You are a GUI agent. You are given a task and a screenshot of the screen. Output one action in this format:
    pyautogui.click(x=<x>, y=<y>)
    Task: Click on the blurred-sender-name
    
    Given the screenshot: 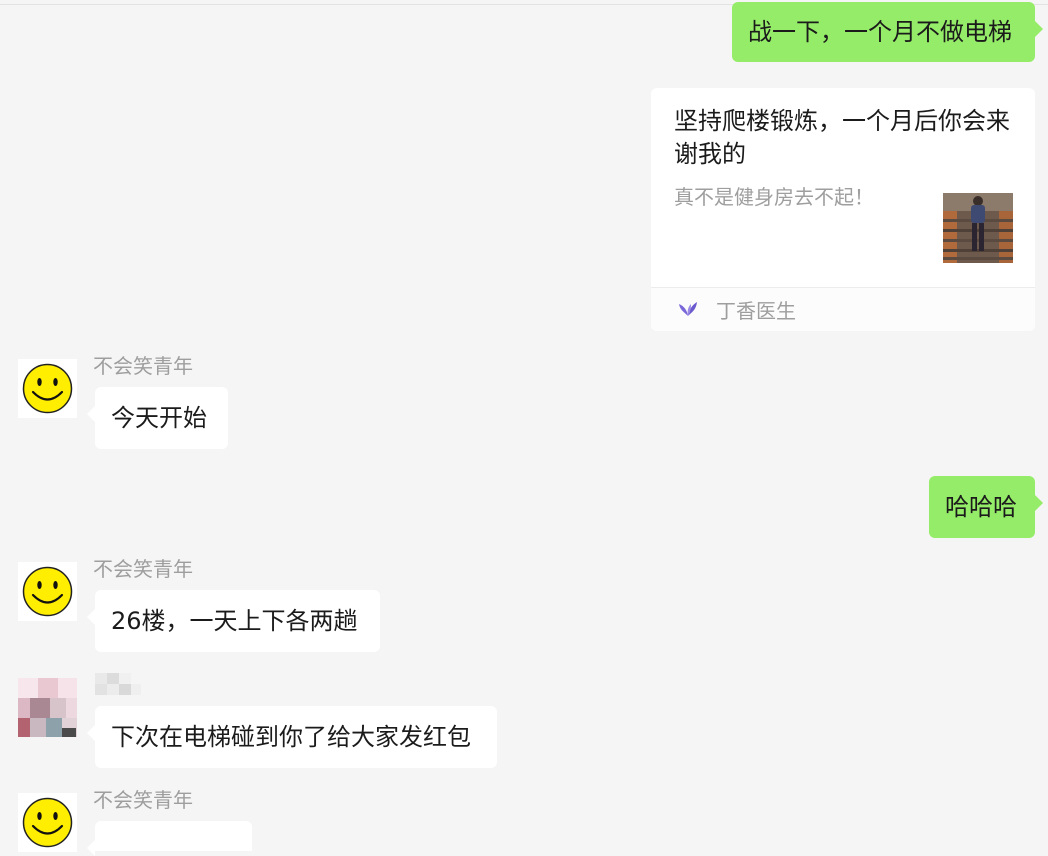 What is the action you would take?
    pyautogui.click(x=120, y=684)
    